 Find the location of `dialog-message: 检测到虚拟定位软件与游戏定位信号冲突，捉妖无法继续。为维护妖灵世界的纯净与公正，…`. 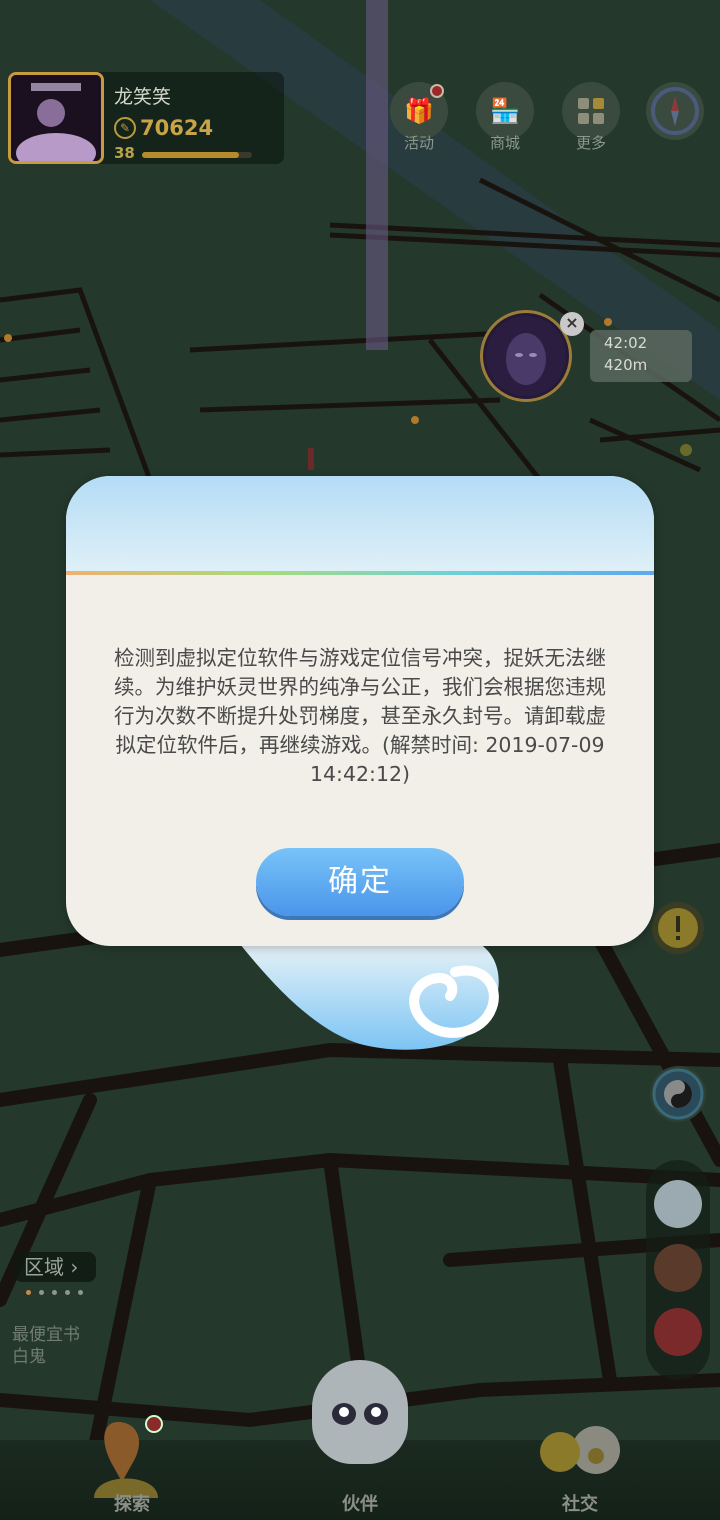

dialog-message: 检测到虚拟定位软件与游戏定位信号冲突，捉妖无法继续。为维护妖灵世界的纯净与公正，… is located at coordinates (360, 716).